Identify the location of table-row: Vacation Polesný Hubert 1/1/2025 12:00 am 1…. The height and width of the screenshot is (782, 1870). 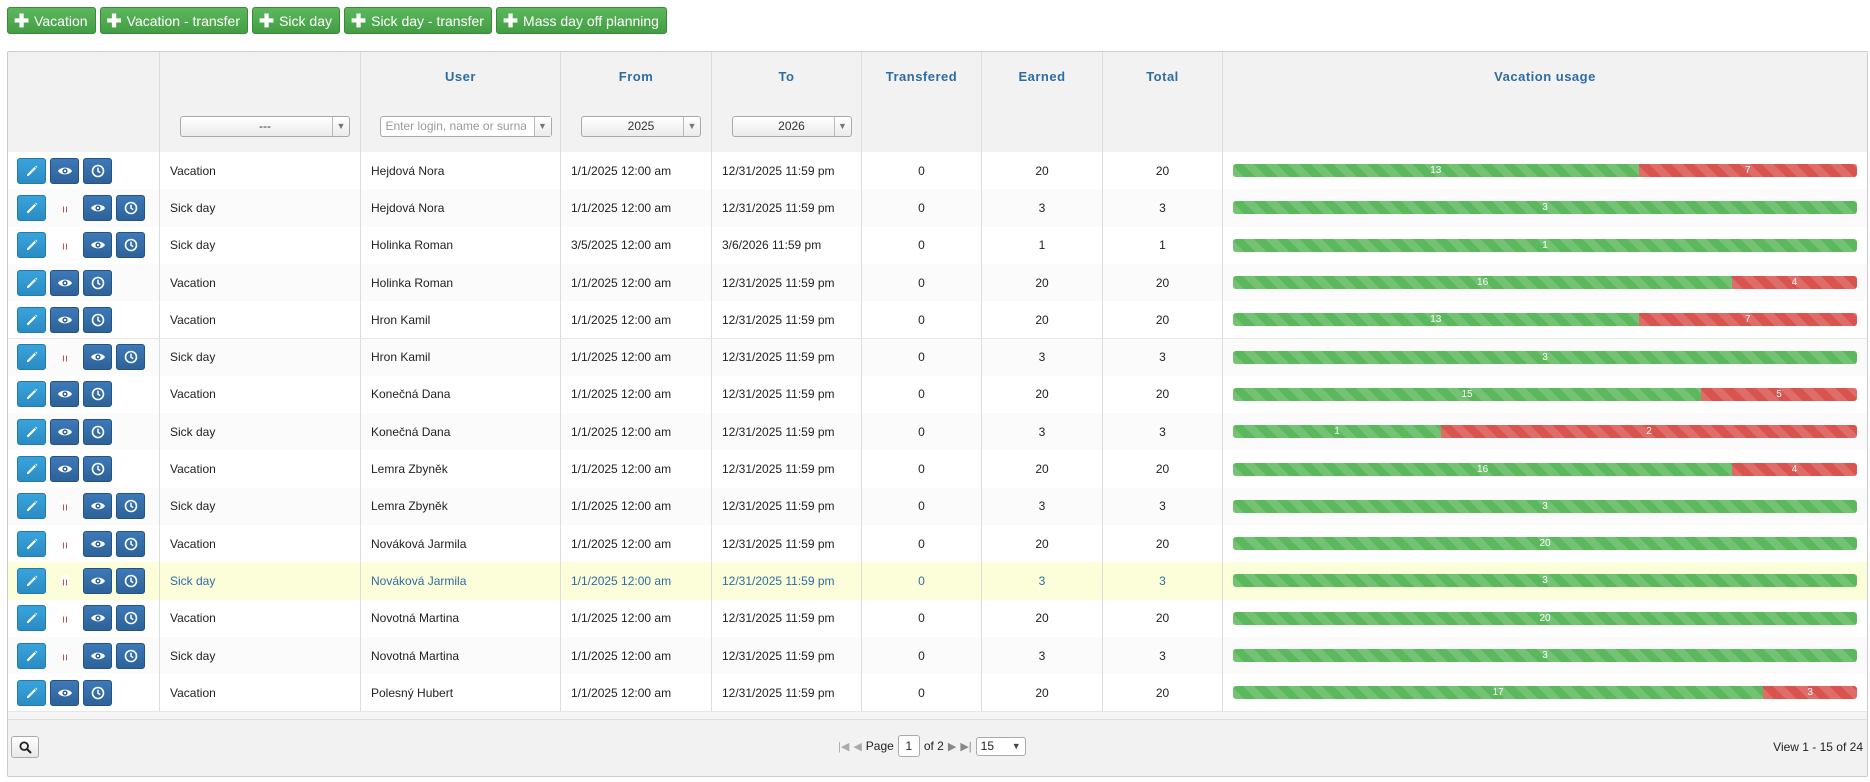
(937, 693).